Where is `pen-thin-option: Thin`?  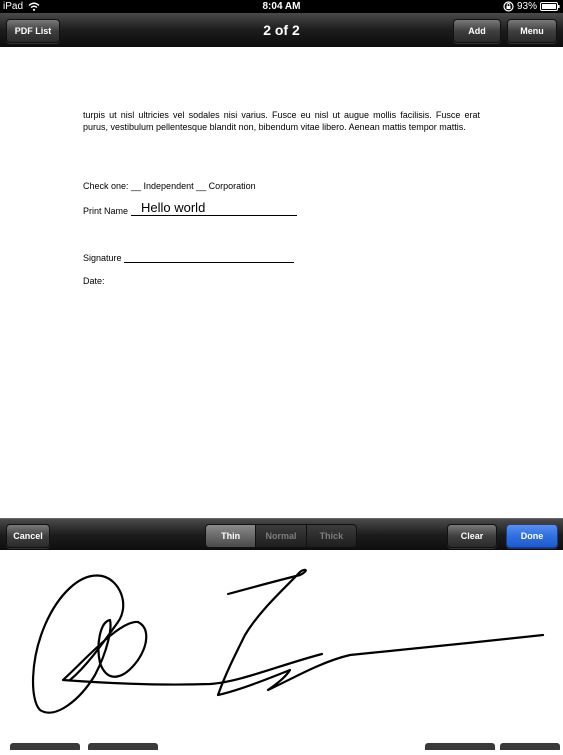
pen-thin-option: Thin is located at coordinates (231, 536).